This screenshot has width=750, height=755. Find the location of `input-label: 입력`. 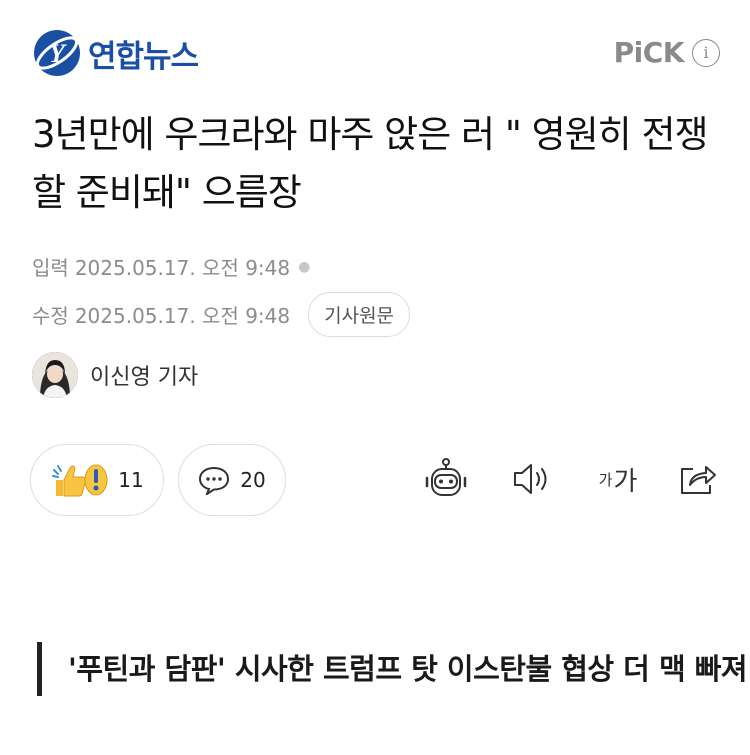

input-label: 입력 is located at coordinates (50, 268).